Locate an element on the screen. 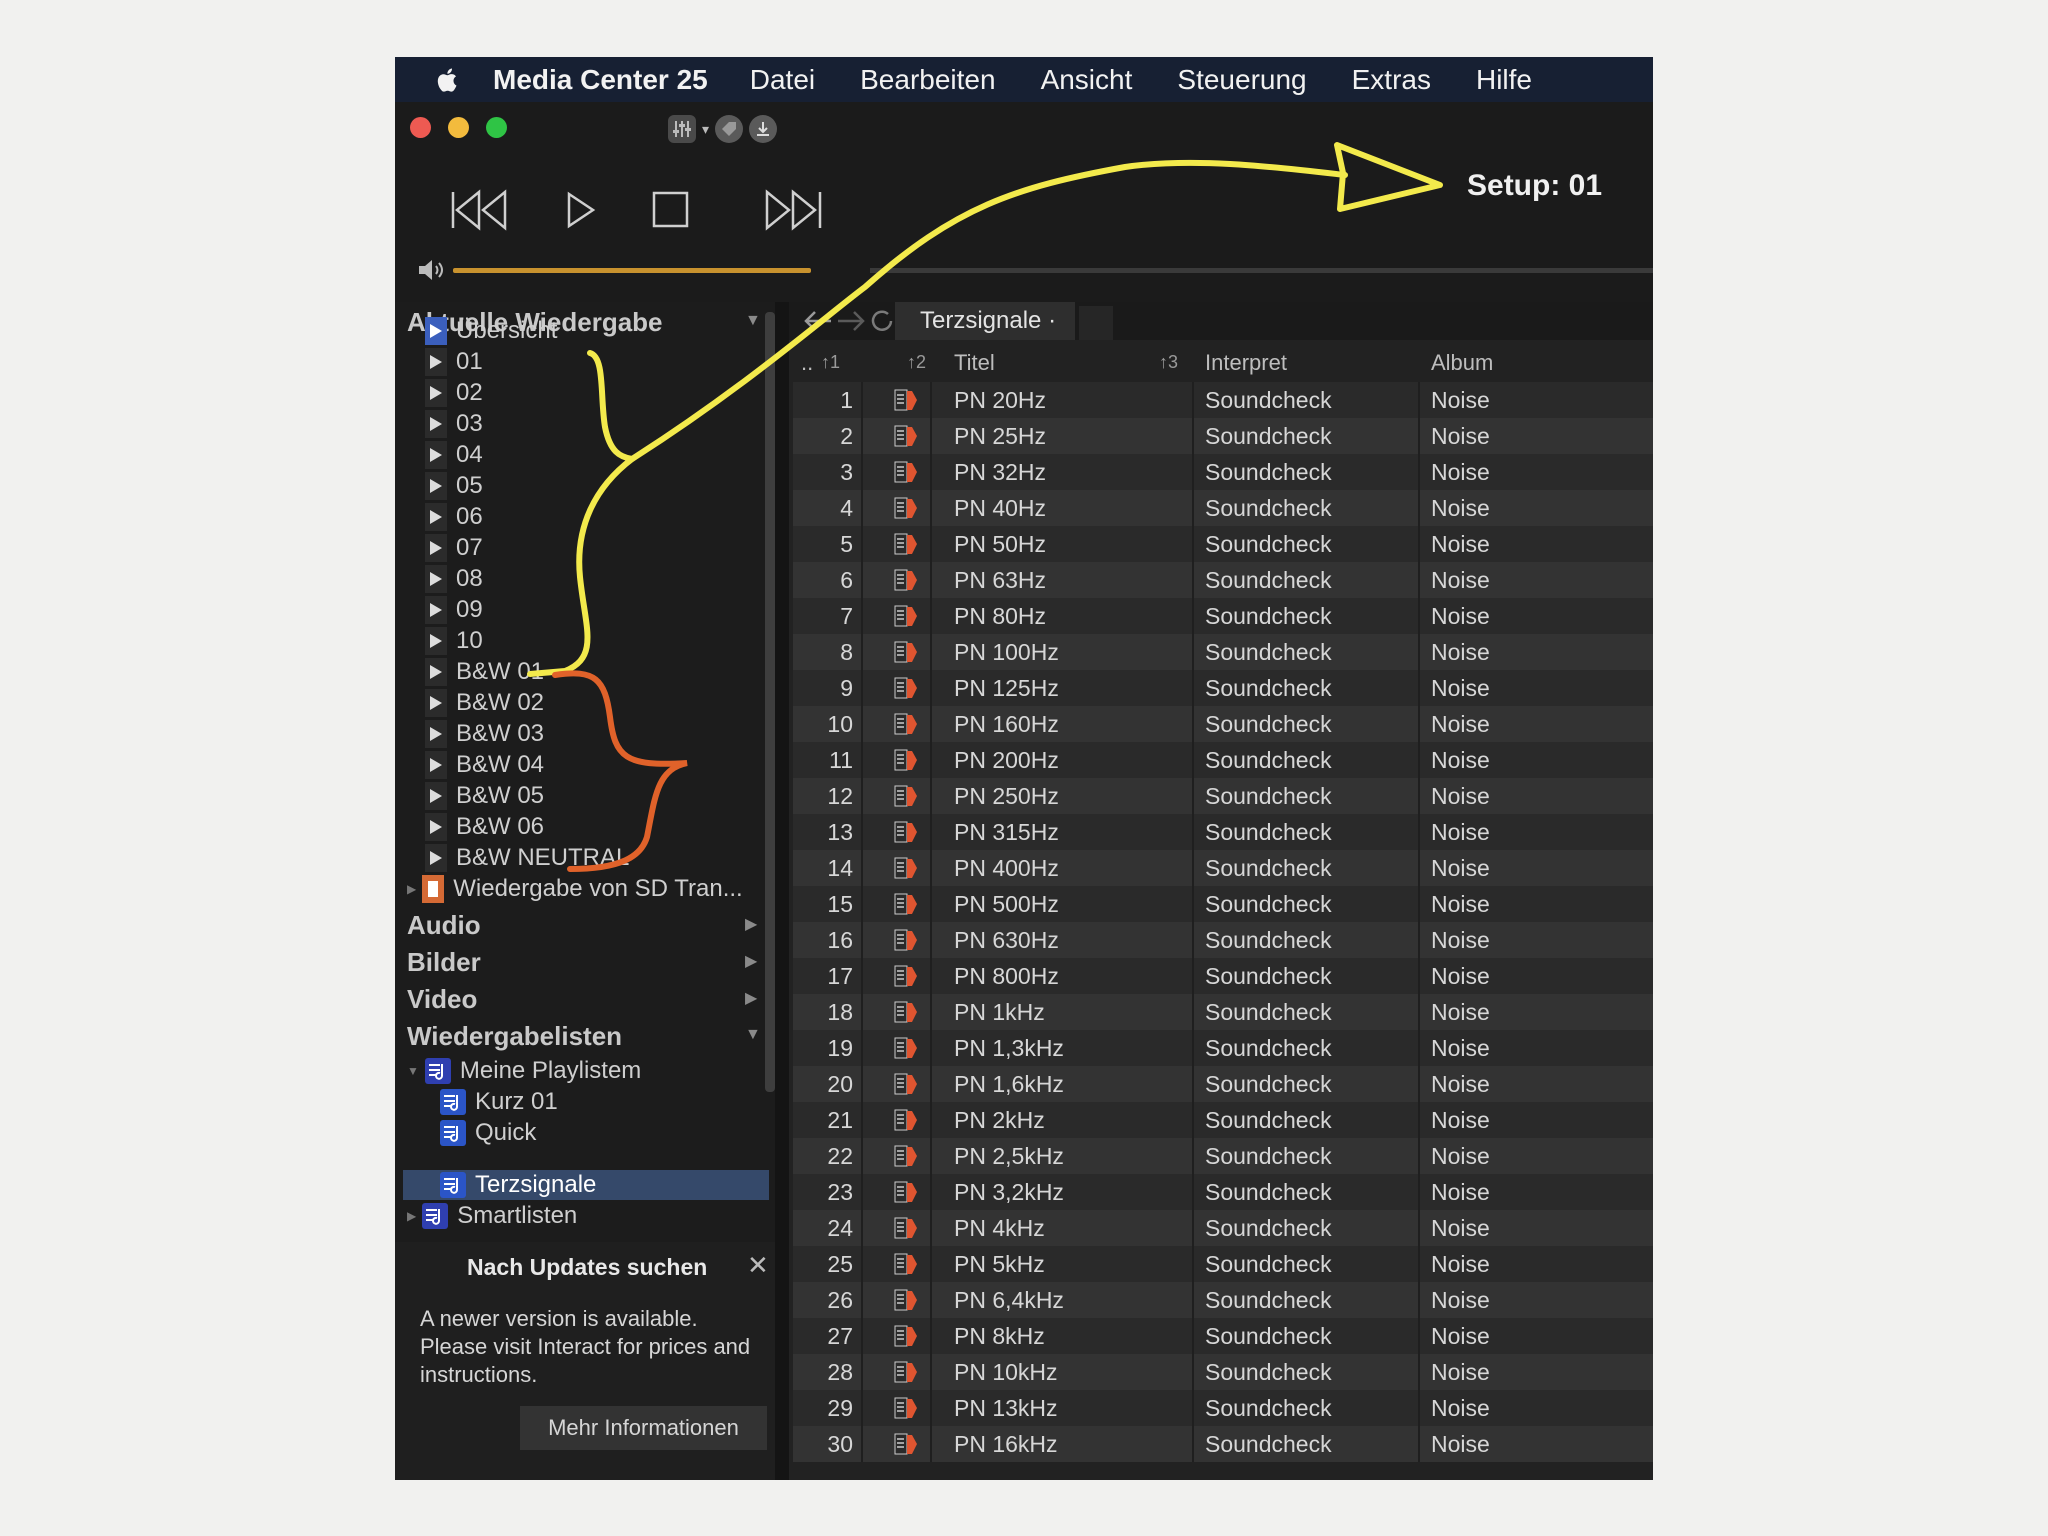  orange-bracket-annotation is located at coordinates (620, 771).